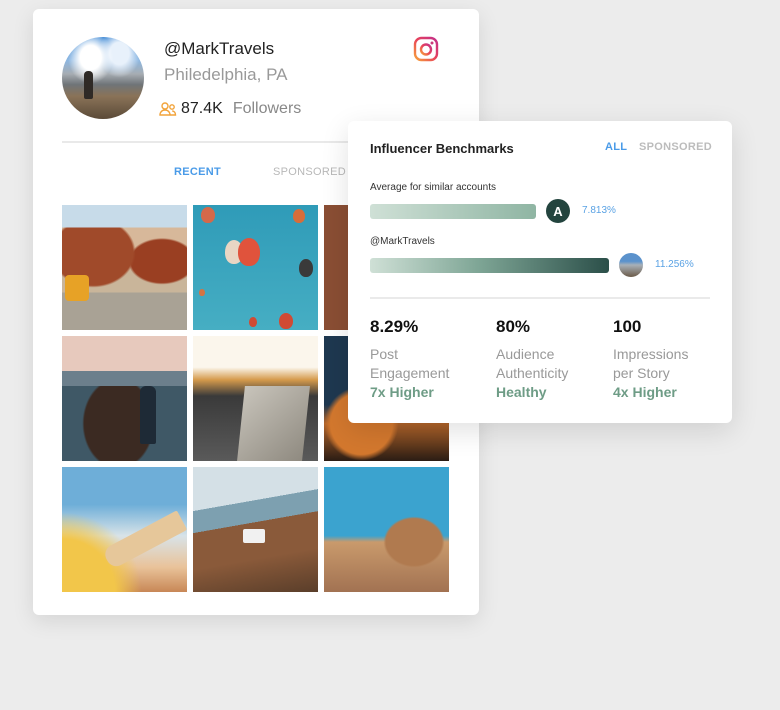 Image resolution: width=780 pixels, height=710 pixels. What do you see at coordinates (230, 109) in the screenshot?
I see `followers-stat: 87.4K Followers` at bounding box center [230, 109].